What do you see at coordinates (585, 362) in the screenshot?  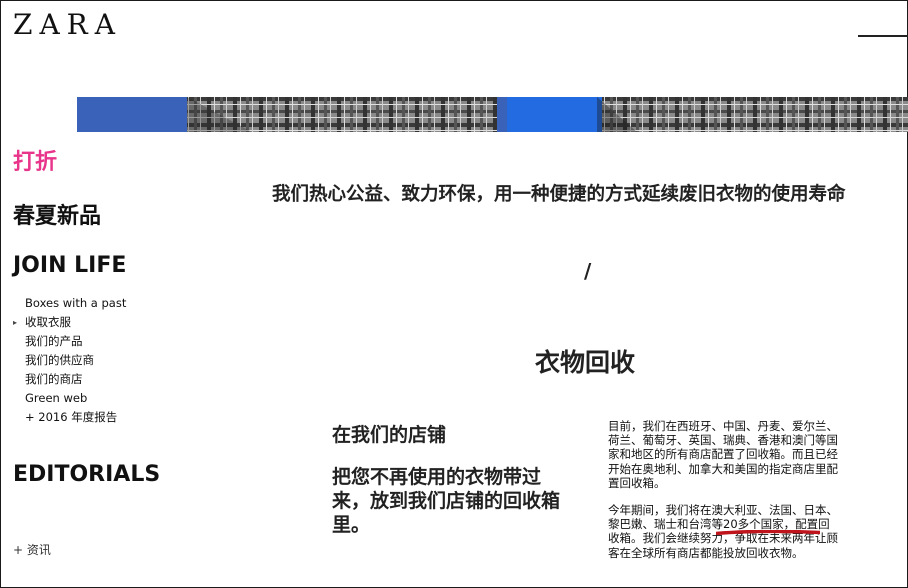 I see `page-title: 衣物回收` at bounding box center [585, 362].